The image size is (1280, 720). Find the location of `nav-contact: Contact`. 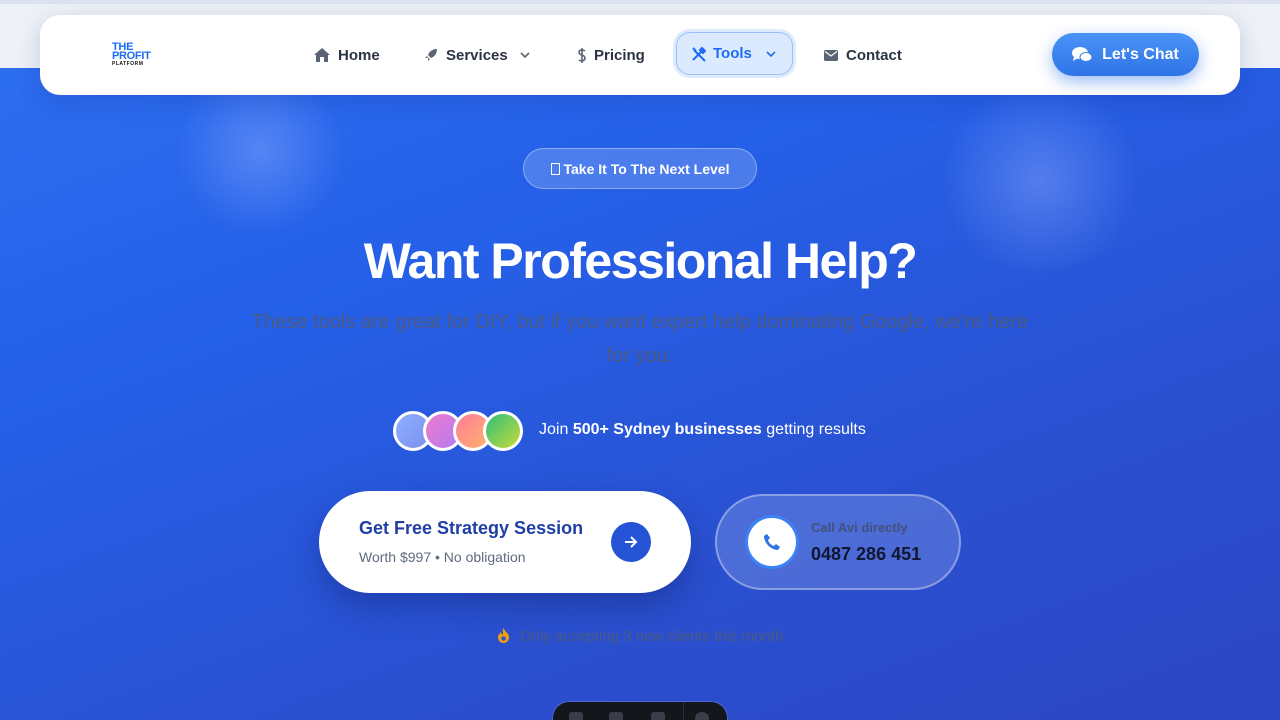

nav-contact: Contact is located at coordinates (863, 55).